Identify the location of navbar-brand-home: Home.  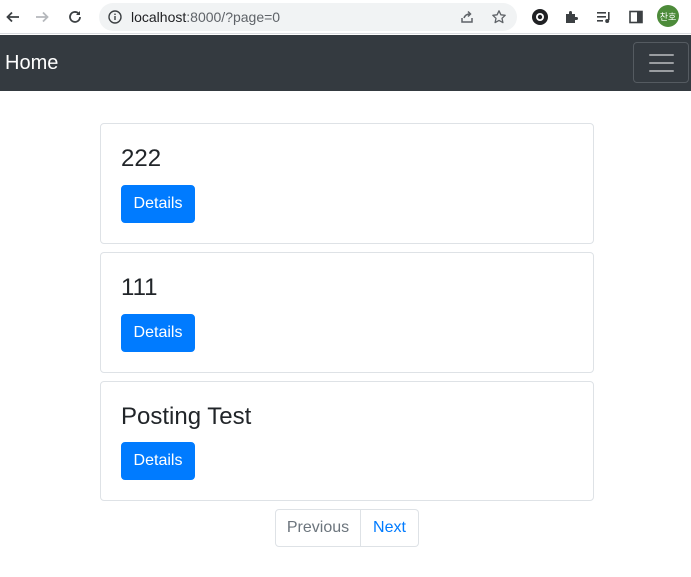
(31, 63).